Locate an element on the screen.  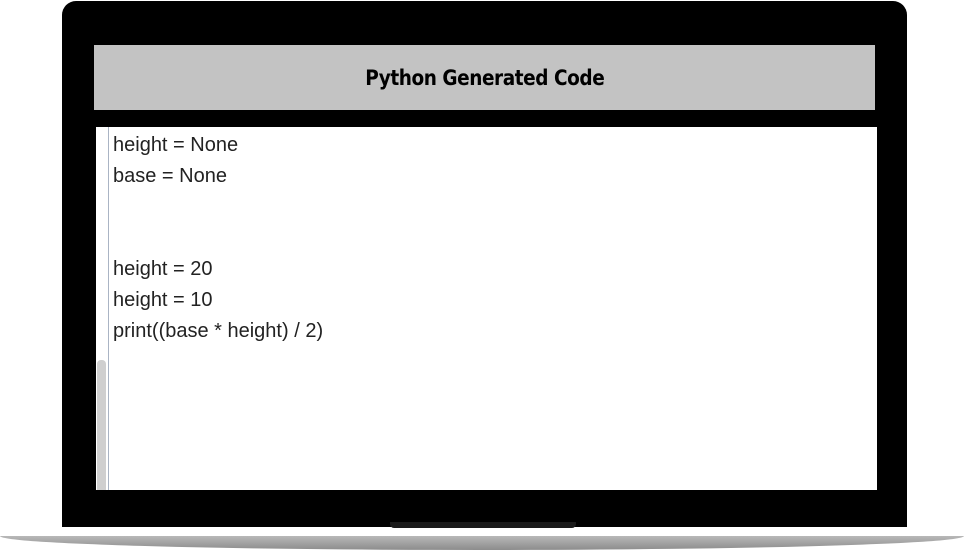
code-line: height = 20 is located at coordinates (218, 269).